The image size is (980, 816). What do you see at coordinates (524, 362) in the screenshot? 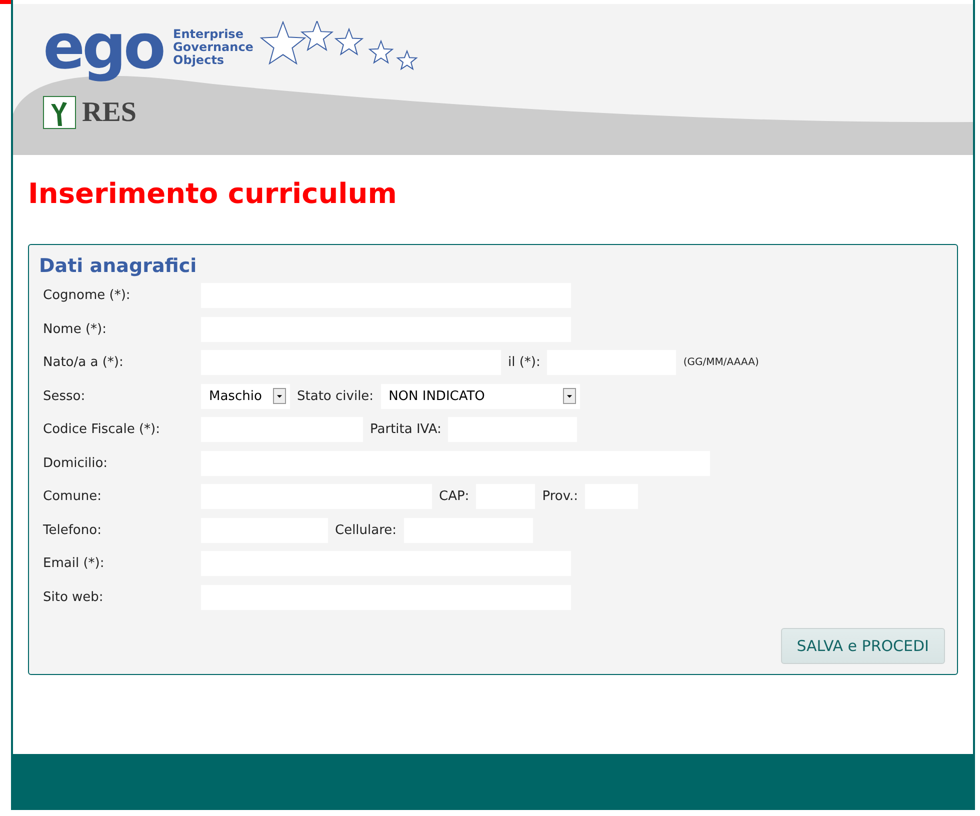
I see `field-label: il (*):` at bounding box center [524, 362].